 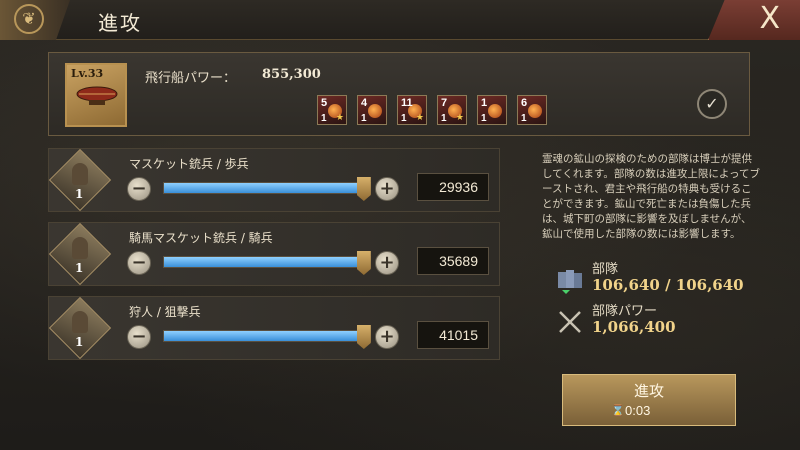 I want to click on slot-level: 6, so click(x=524, y=103).